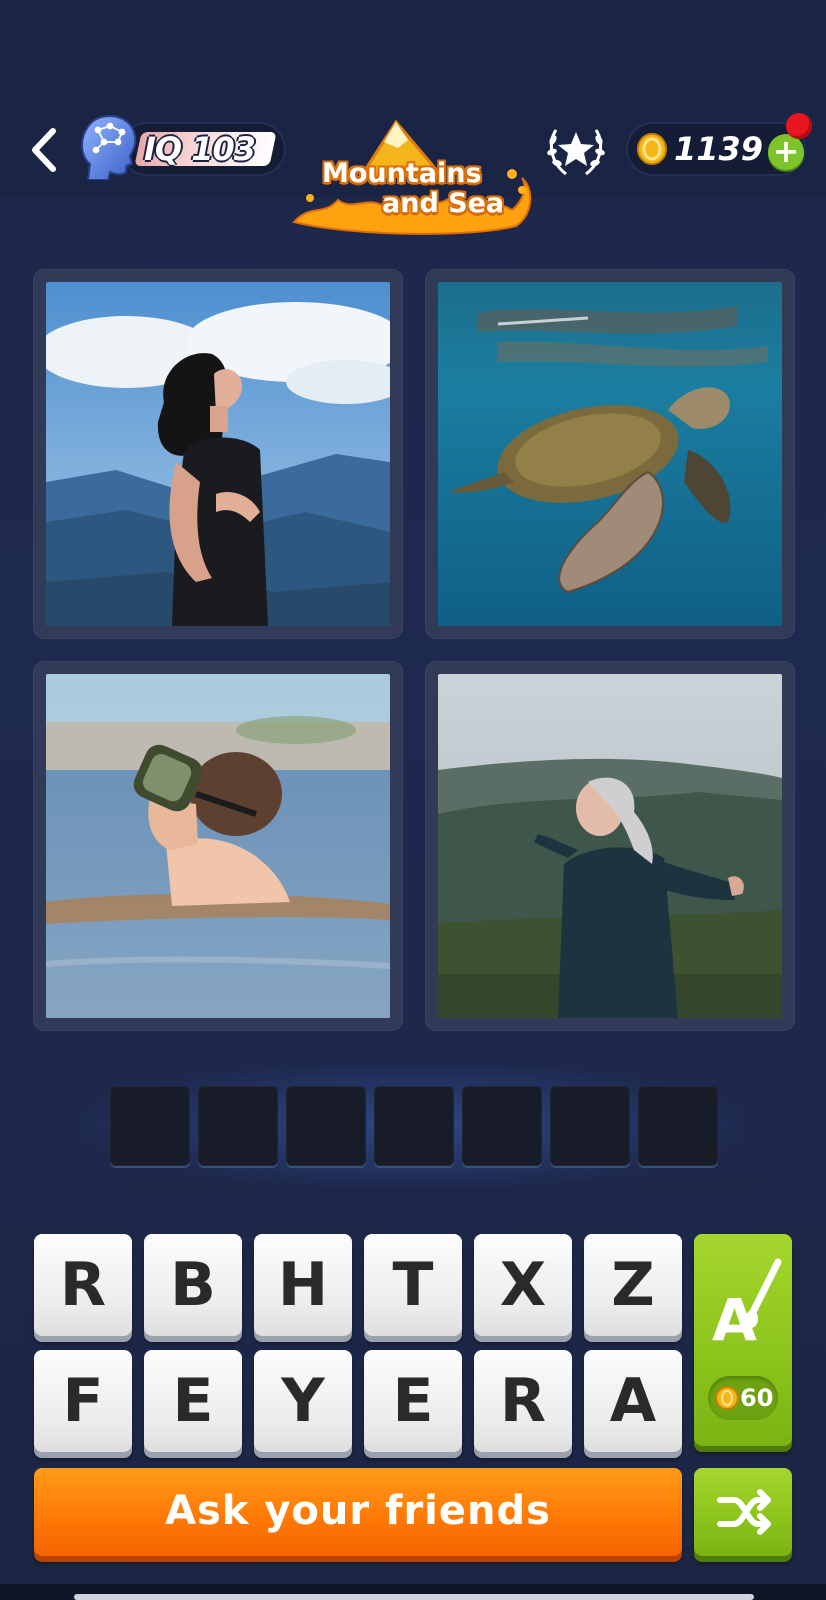 The height and width of the screenshot is (1600, 826). Describe the element at coordinates (83, 1401) in the screenshot. I see `letter-key: F` at that location.